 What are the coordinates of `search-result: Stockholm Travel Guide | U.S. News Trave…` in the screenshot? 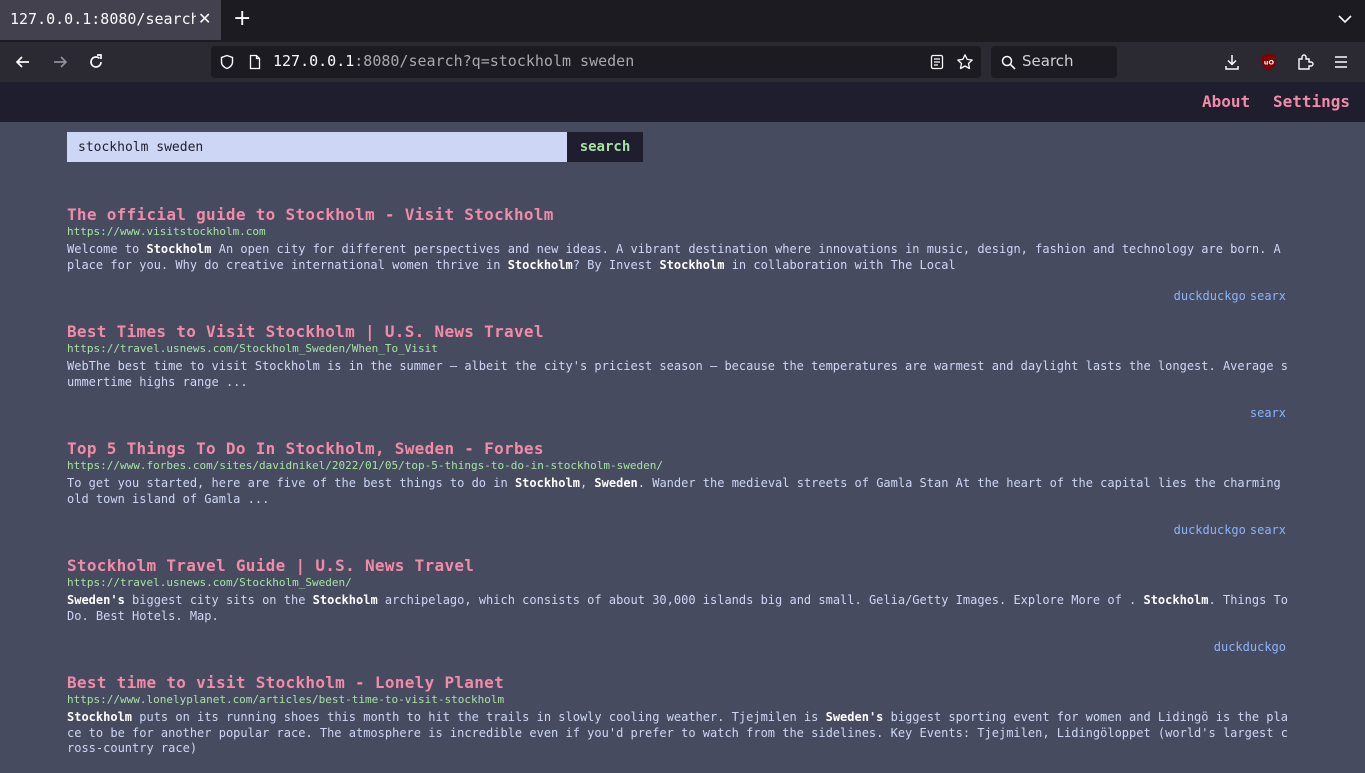 It's located at (680, 606).